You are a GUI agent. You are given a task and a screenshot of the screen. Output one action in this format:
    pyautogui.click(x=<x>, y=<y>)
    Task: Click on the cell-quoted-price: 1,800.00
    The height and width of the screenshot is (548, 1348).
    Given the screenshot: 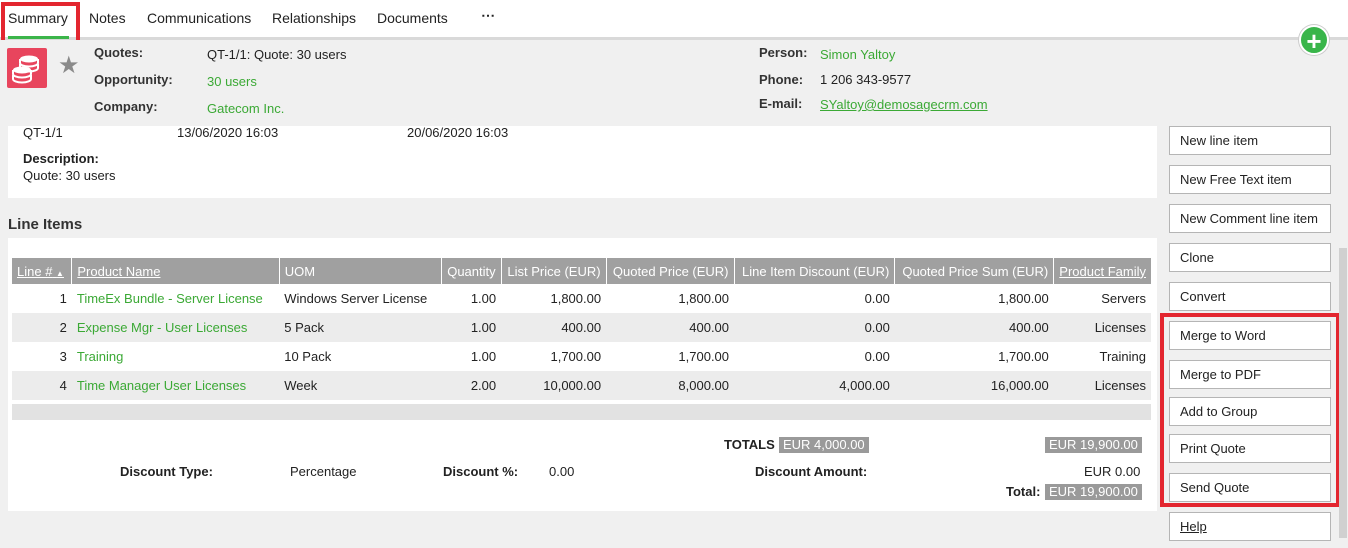 What is the action you would take?
    pyautogui.click(x=704, y=298)
    